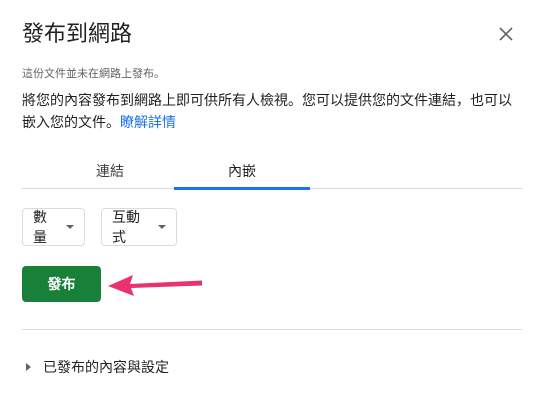 The height and width of the screenshot is (402, 542). Describe the element at coordinates (506, 34) in the screenshot. I see `close-icon` at that location.